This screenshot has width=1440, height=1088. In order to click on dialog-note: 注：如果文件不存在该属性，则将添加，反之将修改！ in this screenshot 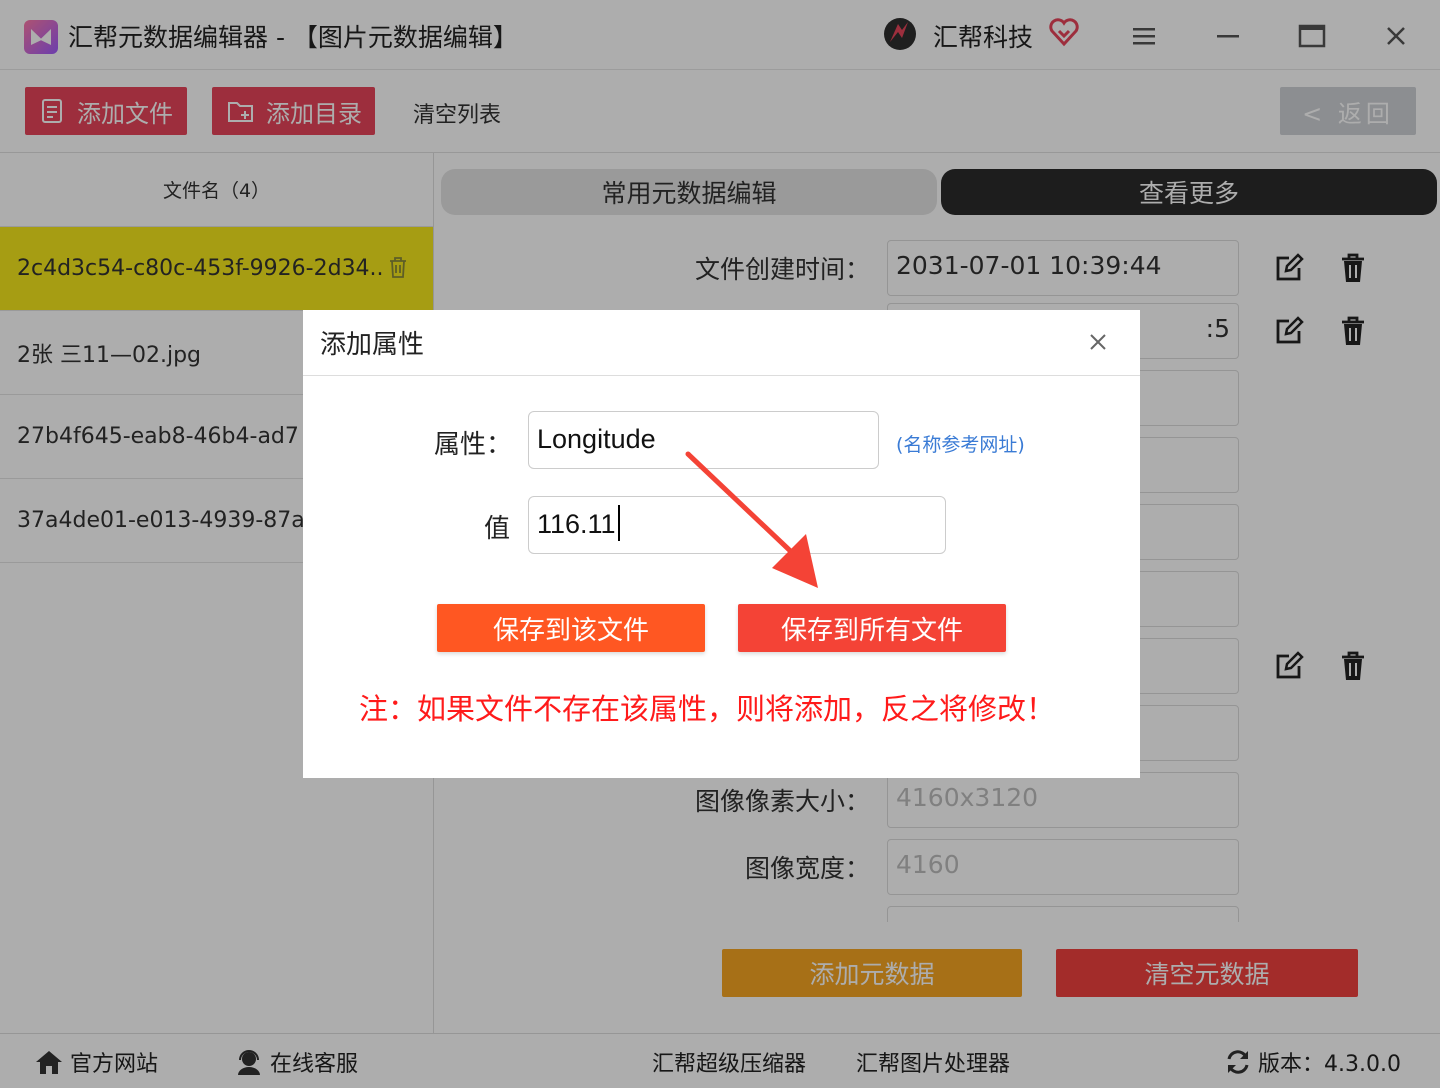, I will do `click(707, 709)`.